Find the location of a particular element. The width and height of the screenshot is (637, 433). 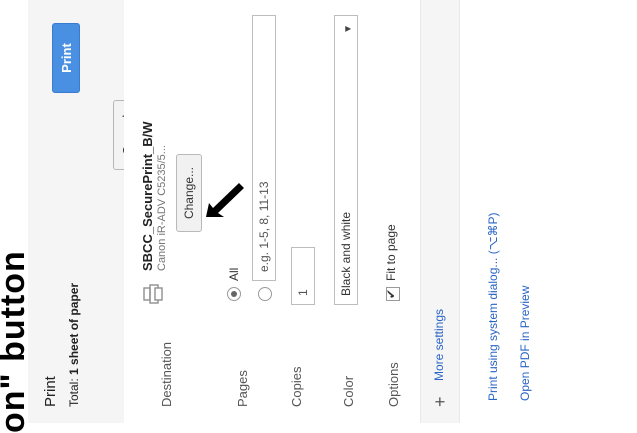

pages-custom-radio is located at coordinates (265, 294).